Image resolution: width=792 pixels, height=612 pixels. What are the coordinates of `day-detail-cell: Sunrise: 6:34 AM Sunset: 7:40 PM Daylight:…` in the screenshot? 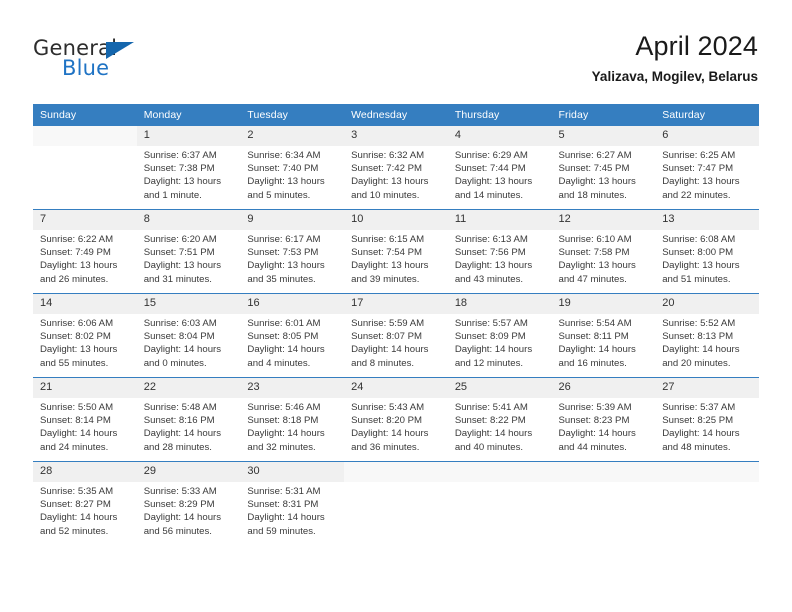 It's located at (292, 178).